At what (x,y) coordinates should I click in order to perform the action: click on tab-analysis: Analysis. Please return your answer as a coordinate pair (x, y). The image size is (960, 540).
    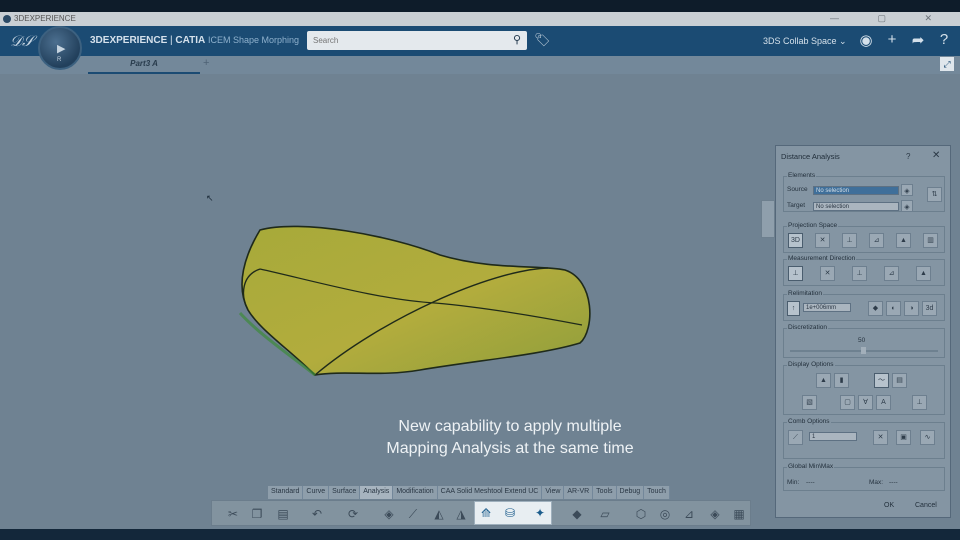
    Looking at the image, I should click on (377, 492).